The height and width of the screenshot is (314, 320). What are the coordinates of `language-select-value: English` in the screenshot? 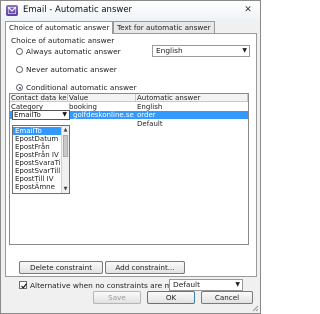 It's located at (169, 50).